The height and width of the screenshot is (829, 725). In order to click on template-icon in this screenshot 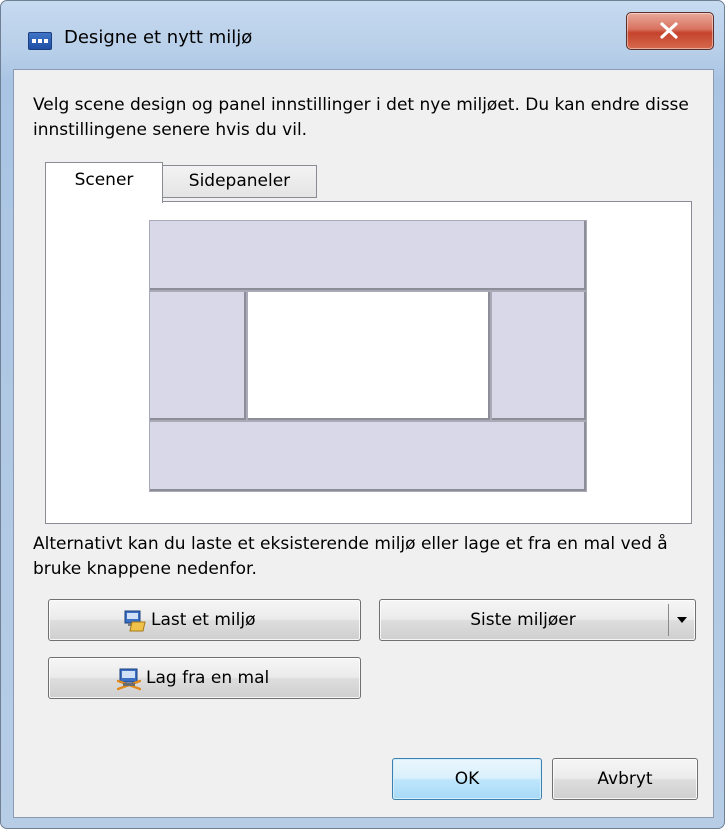, I will do `click(129, 679)`.